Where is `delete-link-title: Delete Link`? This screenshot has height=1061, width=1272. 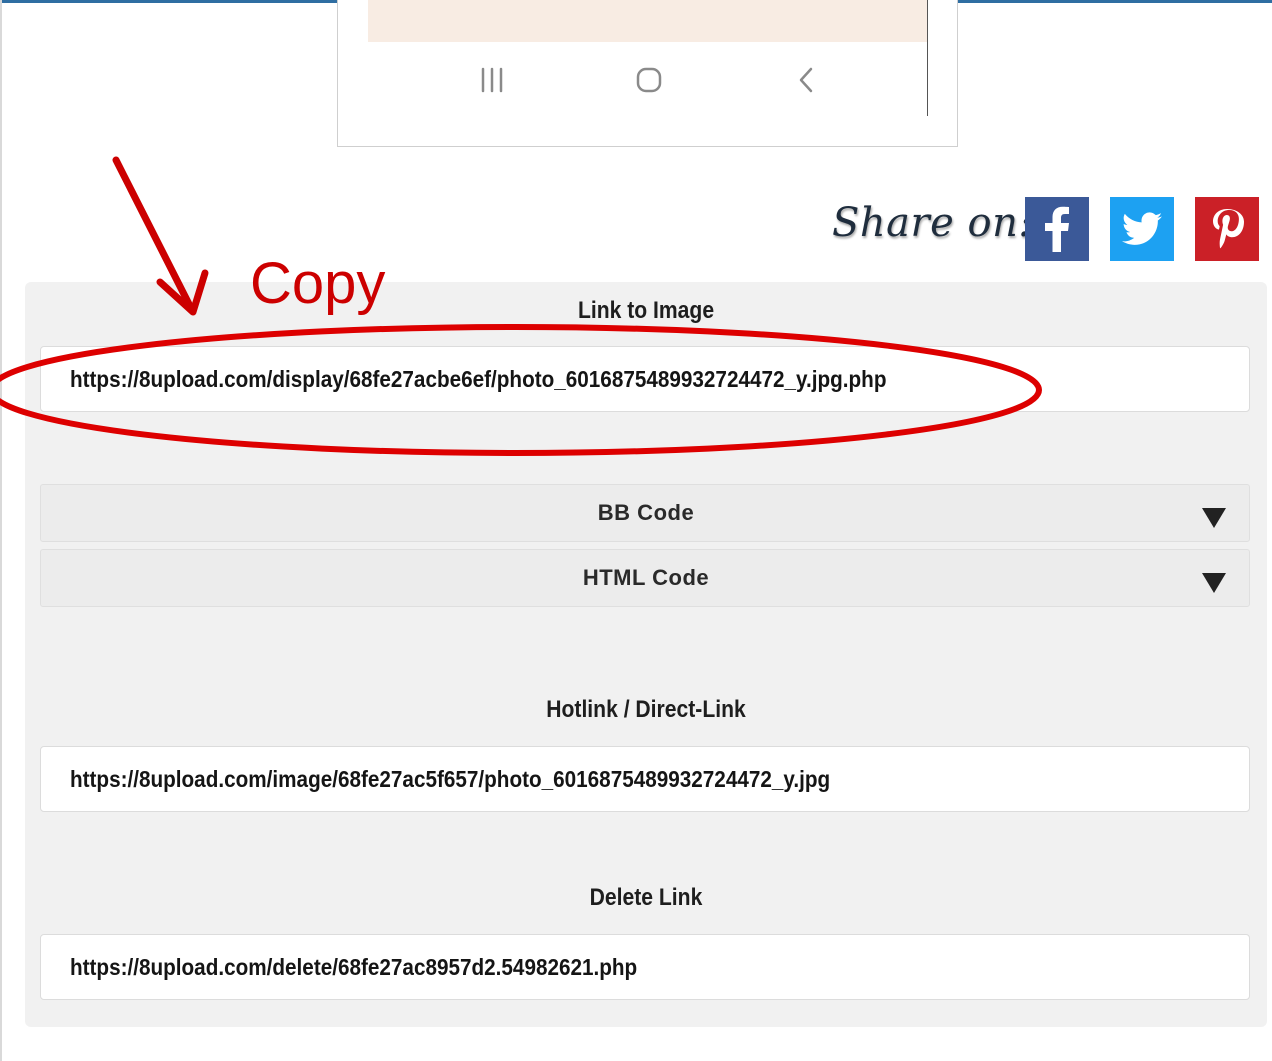
delete-link-title: Delete Link is located at coordinates (646, 897).